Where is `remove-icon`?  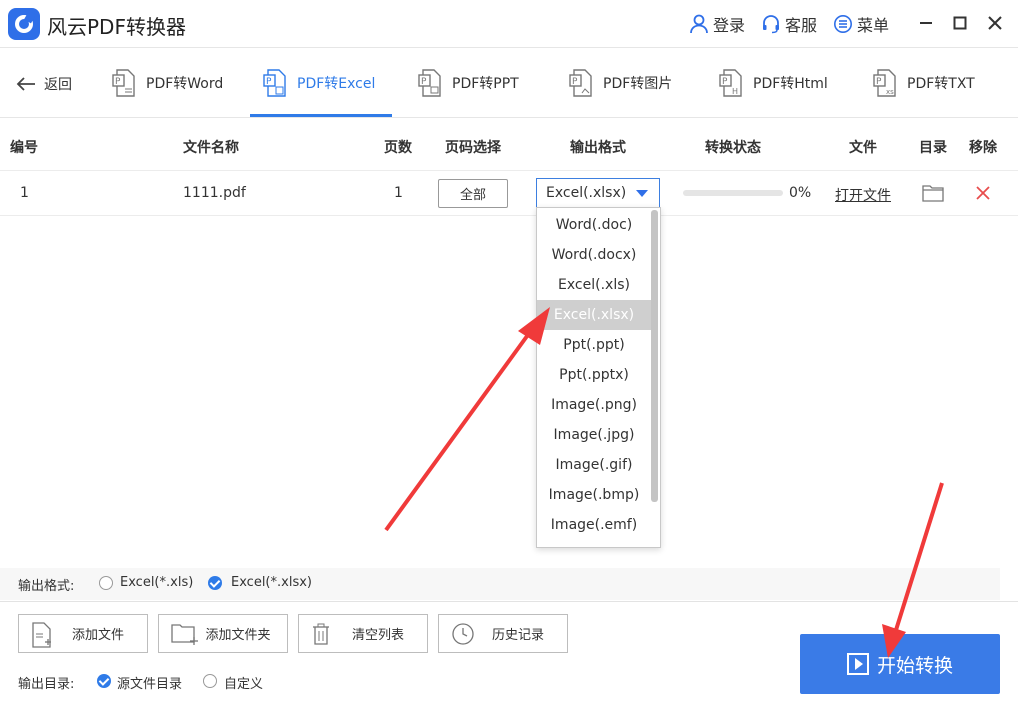 remove-icon is located at coordinates (983, 193).